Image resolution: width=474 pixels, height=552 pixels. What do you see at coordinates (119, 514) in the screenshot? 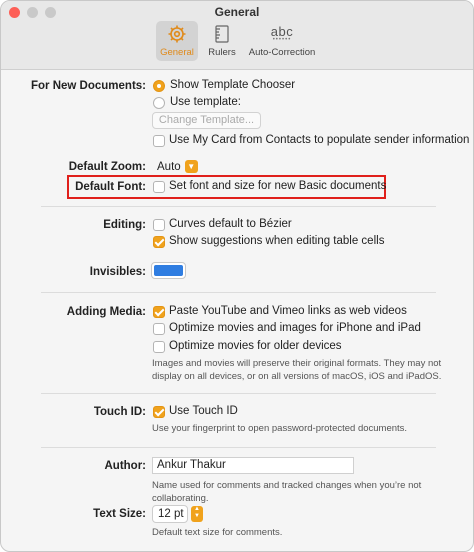
I see `text-size-label: Text Size:` at bounding box center [119, 514].